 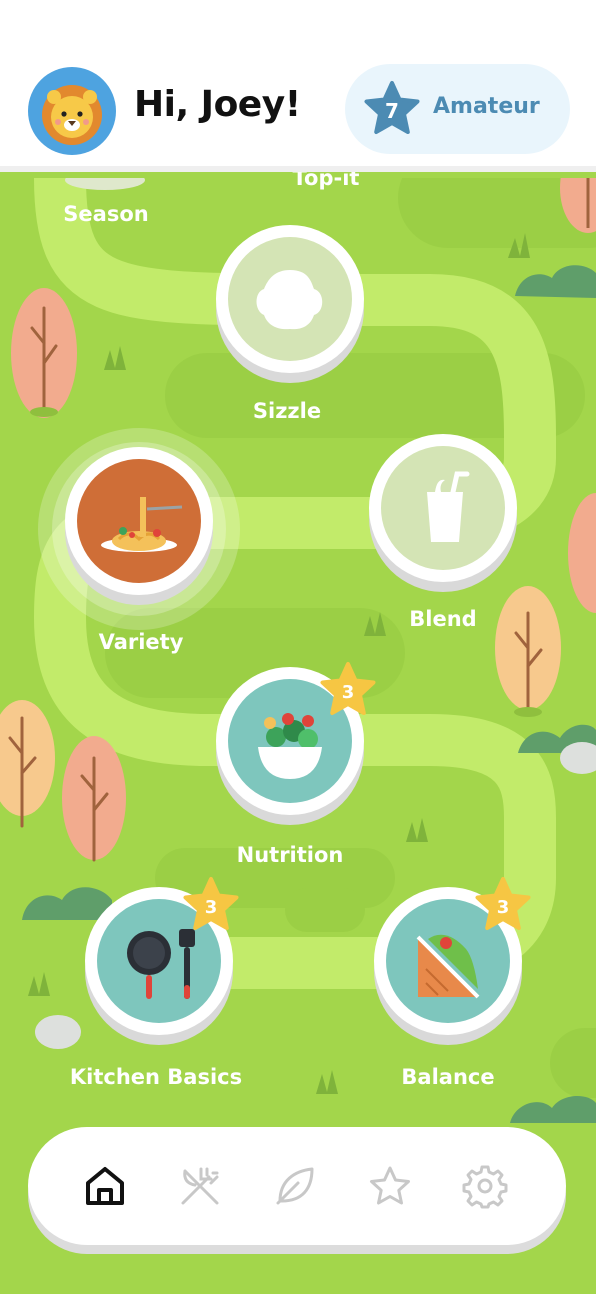 What do you see at coordinates (290, 855) in the screenshot?
I see `lesson-label-nutrition: Nutrition` at bounding box center [290, 855].